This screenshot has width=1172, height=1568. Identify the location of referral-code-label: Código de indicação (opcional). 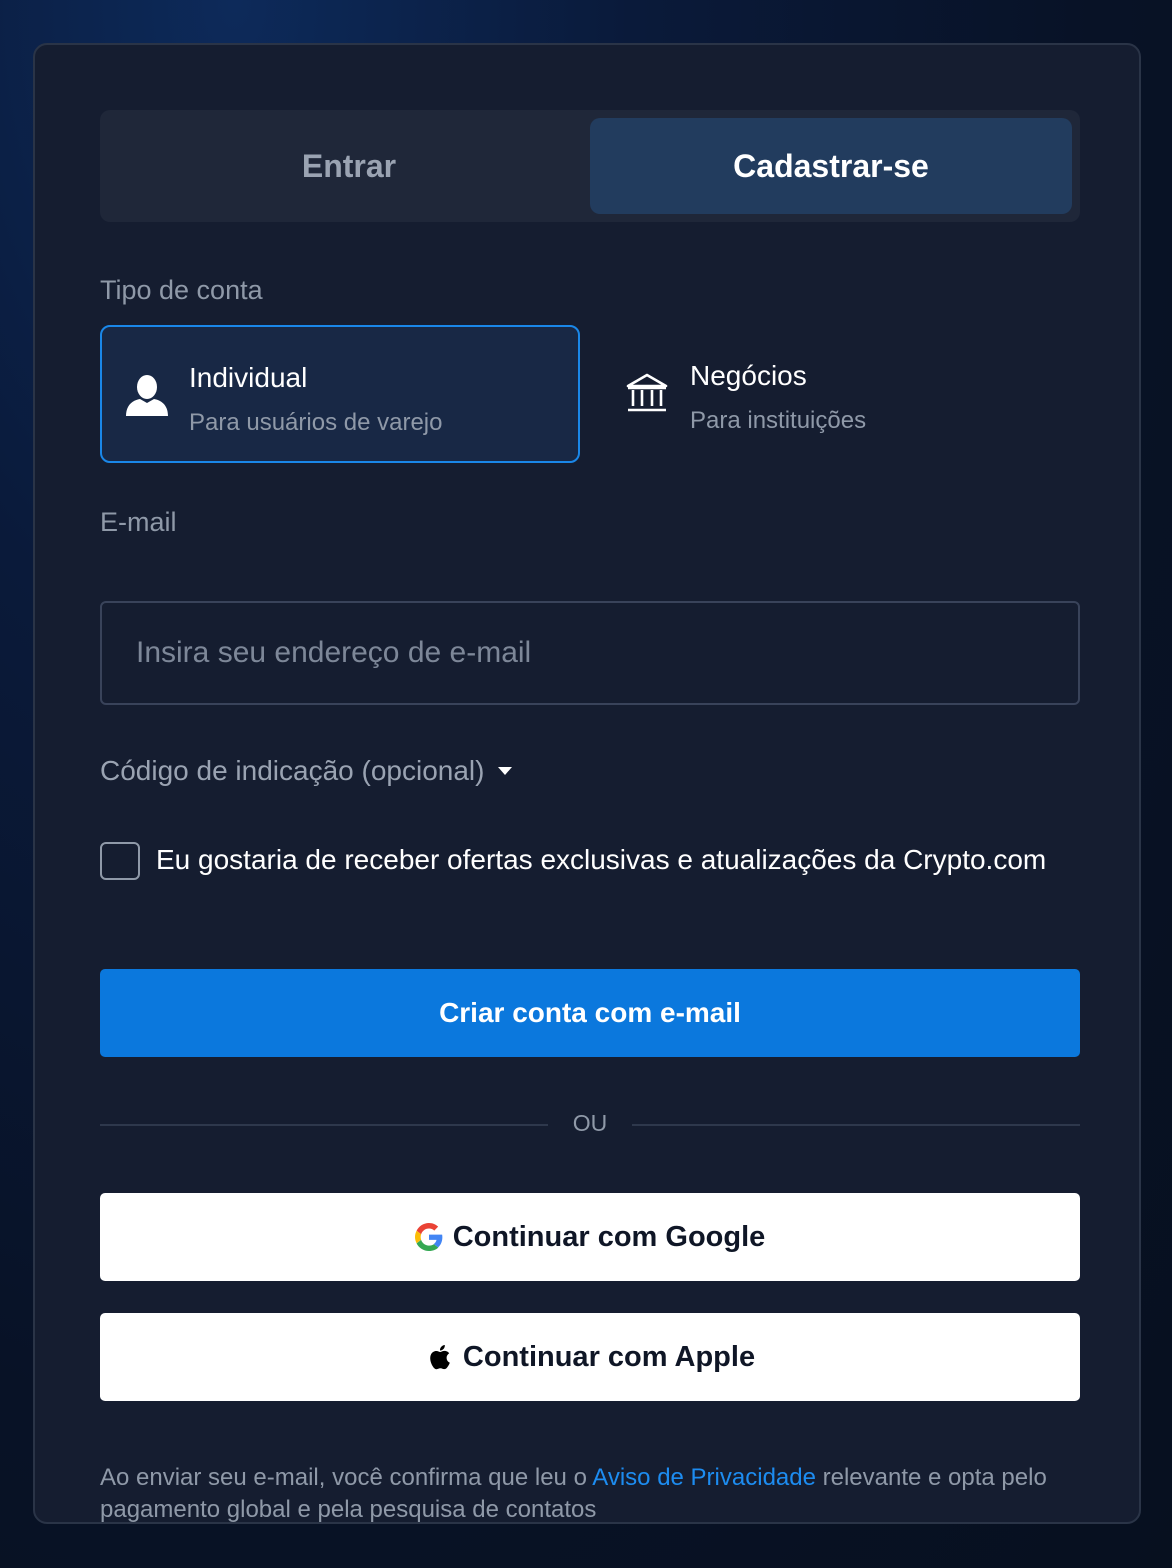
(292, 770).